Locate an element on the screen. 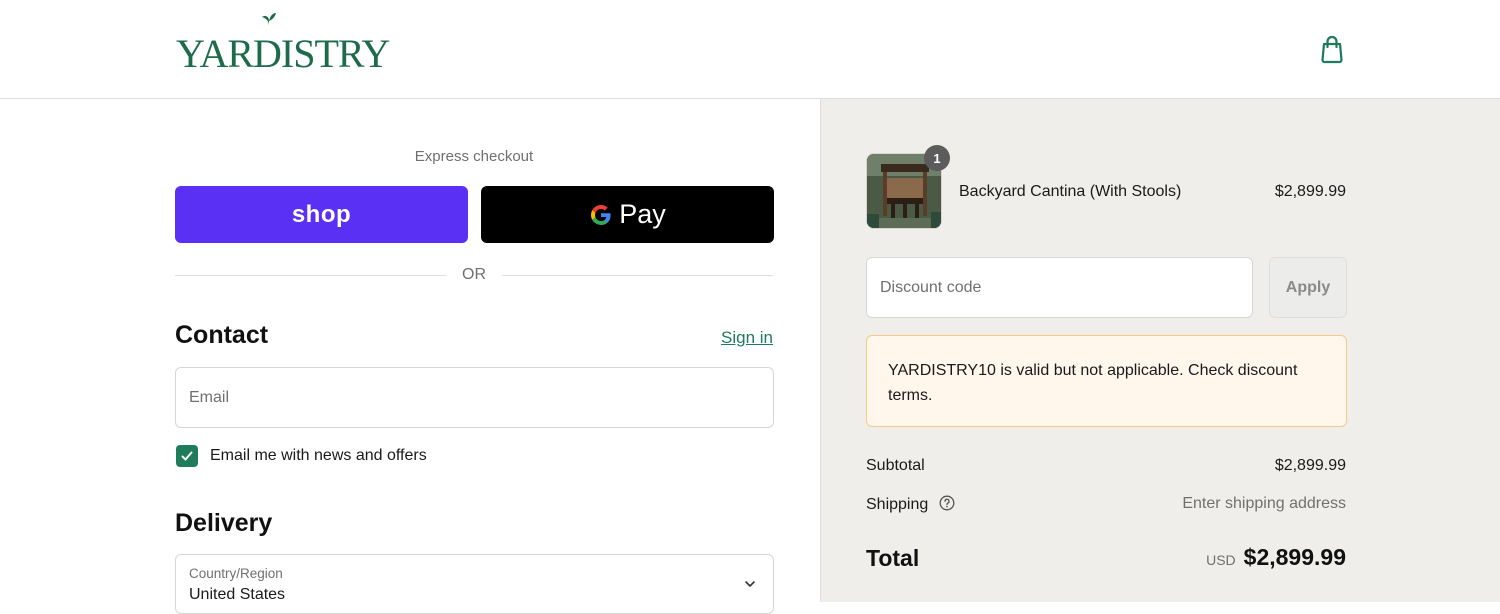 The height and width of the screenshot is (614, 1500). google-pay-button: Pay is located at coordinates (627, 214).